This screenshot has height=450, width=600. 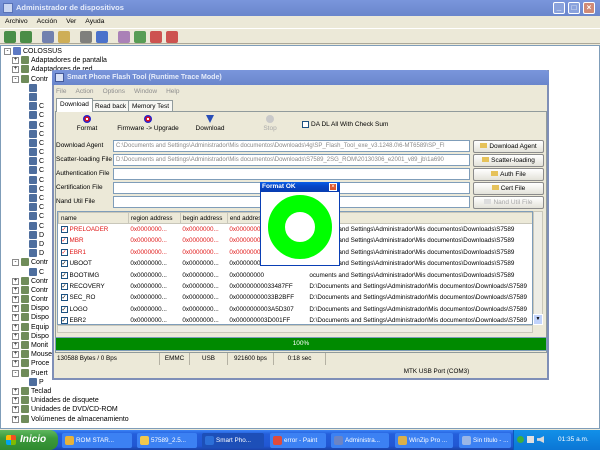 I want to click on tray-clock: 01:35 a.m., so click(x=573, y=440).